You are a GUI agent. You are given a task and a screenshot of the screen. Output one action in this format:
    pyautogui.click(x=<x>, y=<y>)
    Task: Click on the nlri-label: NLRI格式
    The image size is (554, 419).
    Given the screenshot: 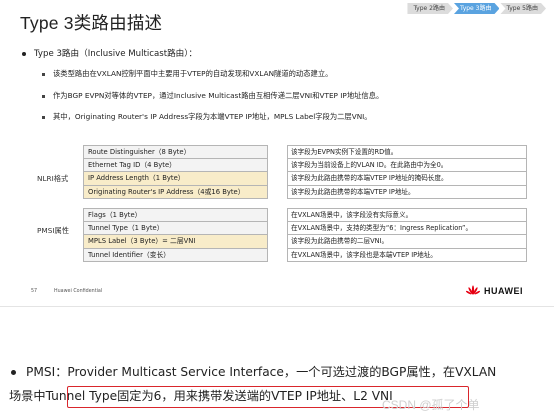 What is the action you would take?
    pyautogui.click(x=53, y=178)
    